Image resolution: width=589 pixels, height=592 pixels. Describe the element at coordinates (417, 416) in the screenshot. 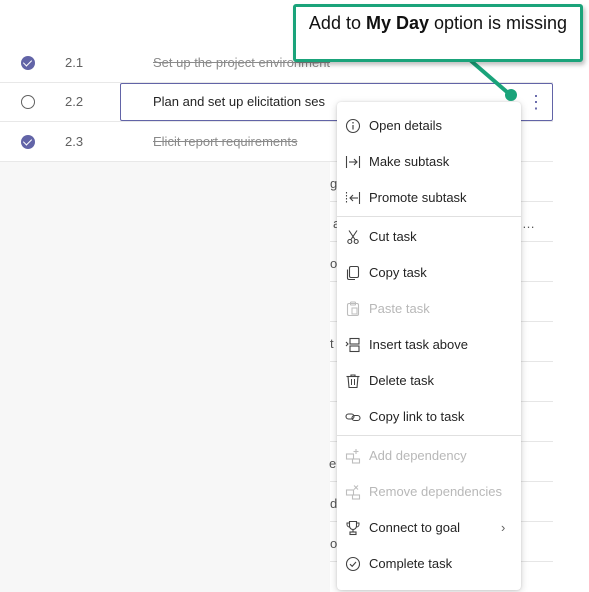

I see `menu-item-label: Copy link to task` at that location.